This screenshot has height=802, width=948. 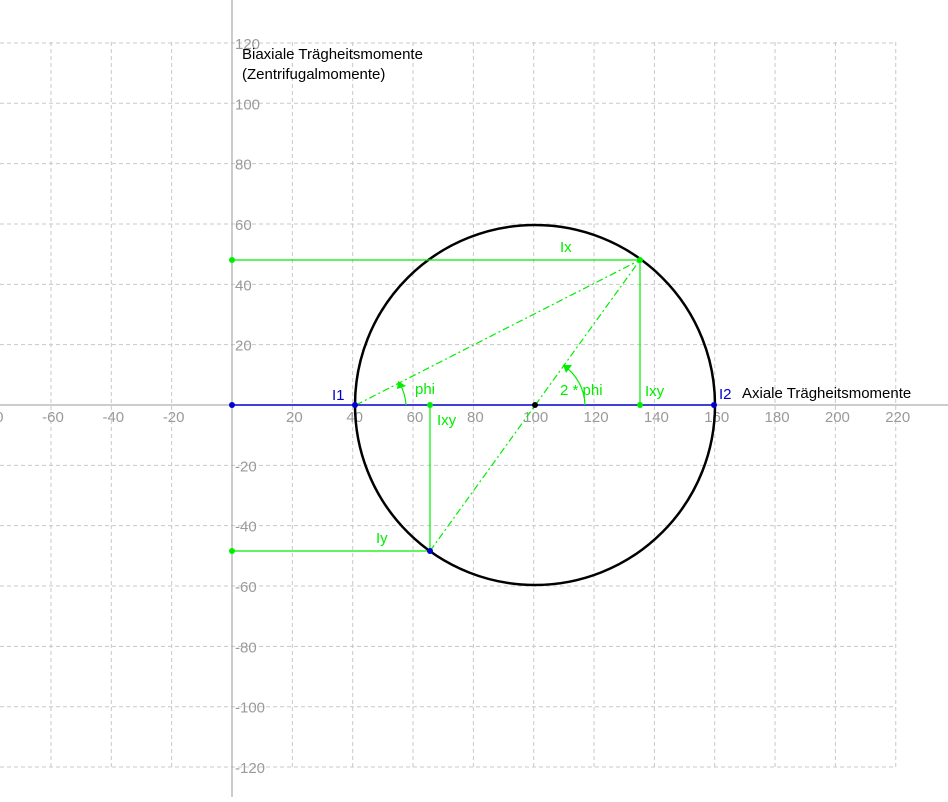 What do you see at coordinates (596, 417) in the screenshot?
I see `x-tick-label: 120` at bounding box center [596, 417].